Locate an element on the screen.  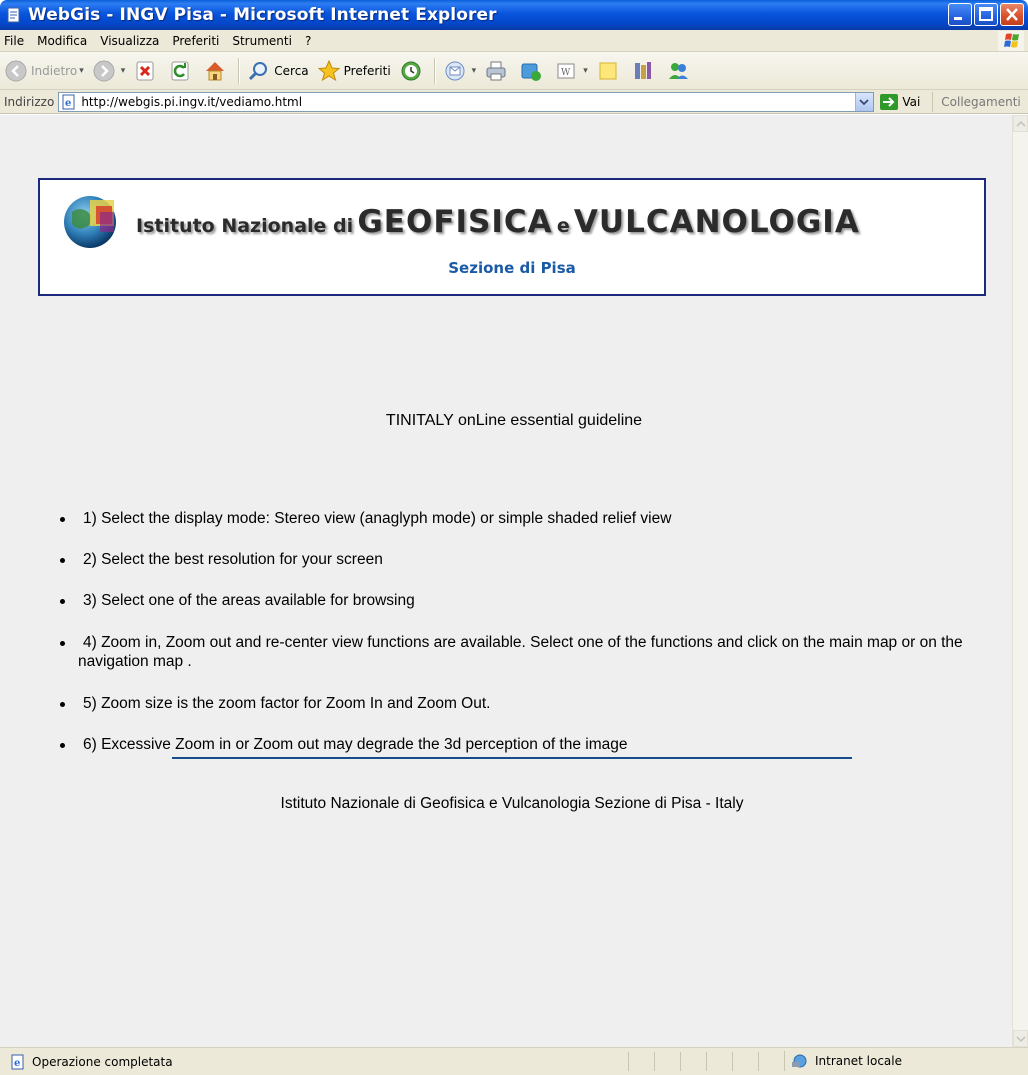
minimize-button is located at coordinates (960, 14).